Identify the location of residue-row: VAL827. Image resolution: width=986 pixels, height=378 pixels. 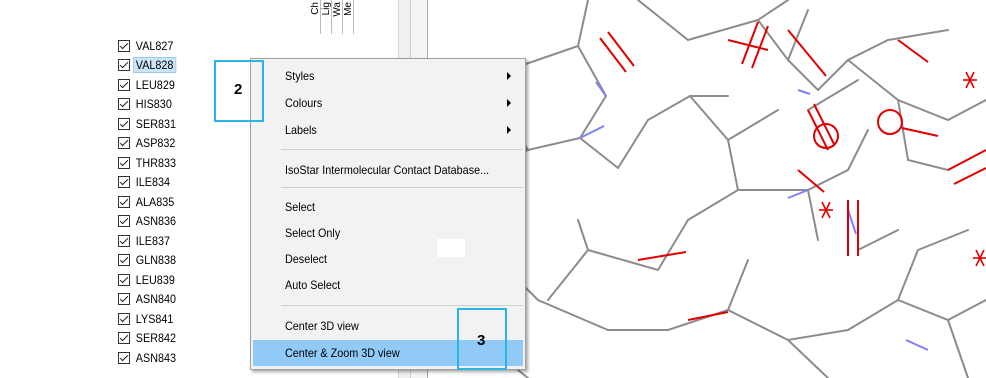
(213, 46).